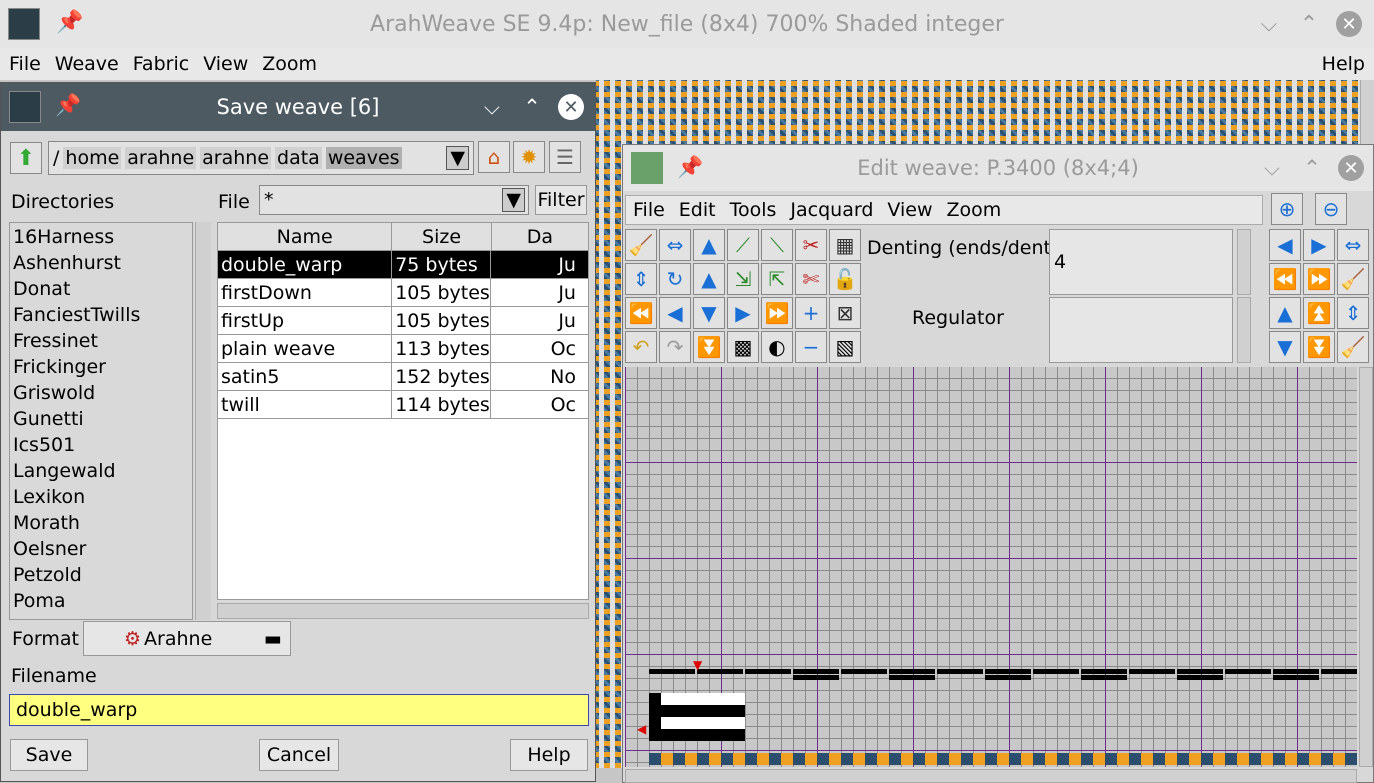 This screenshot has height=783, width=1374. I want to click on twill-down-icon: ⟍, so click(777, 245).